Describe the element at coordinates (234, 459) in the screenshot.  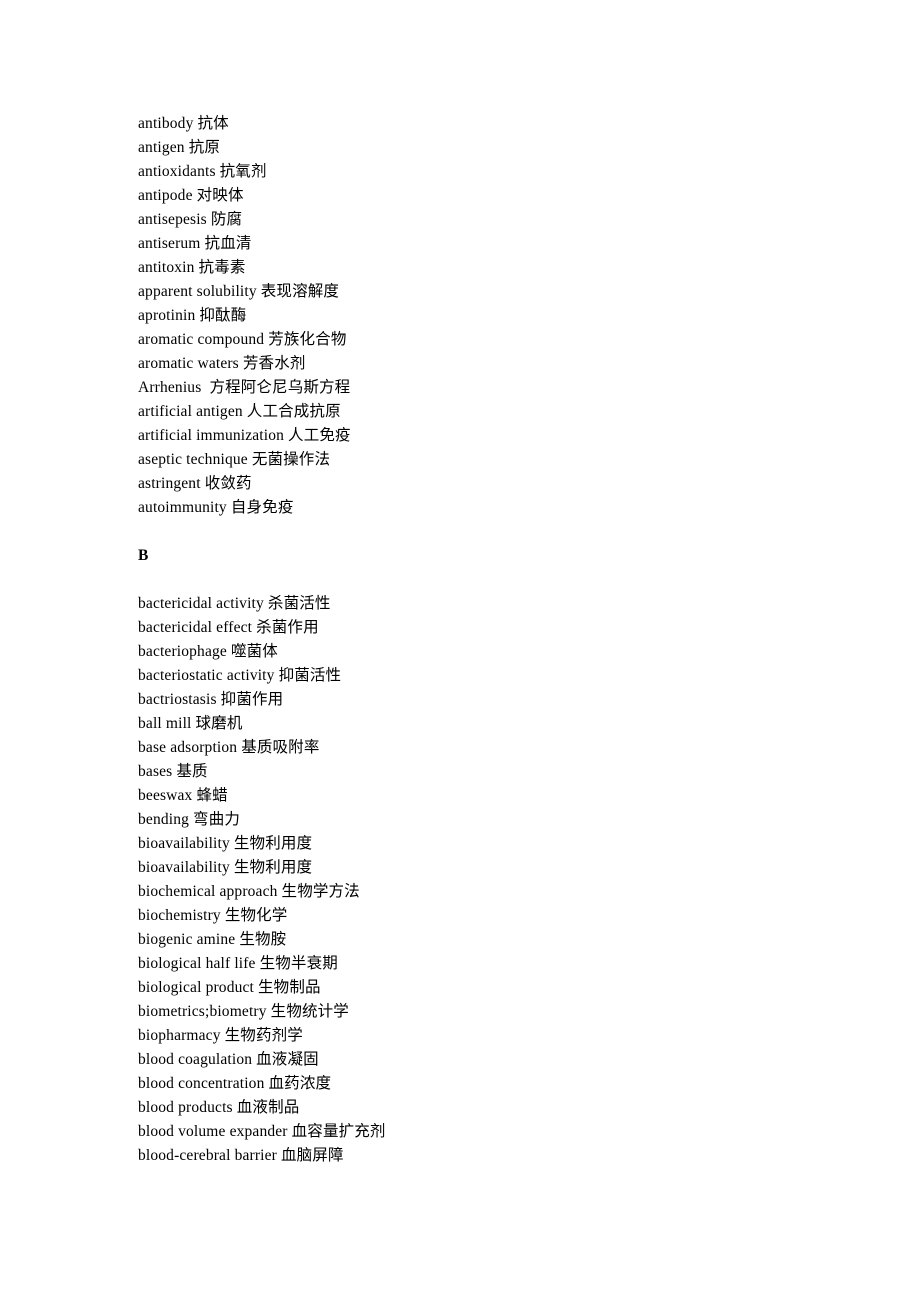
I see `glossary-entry: aseptic technique 无菌操作法` at that location.